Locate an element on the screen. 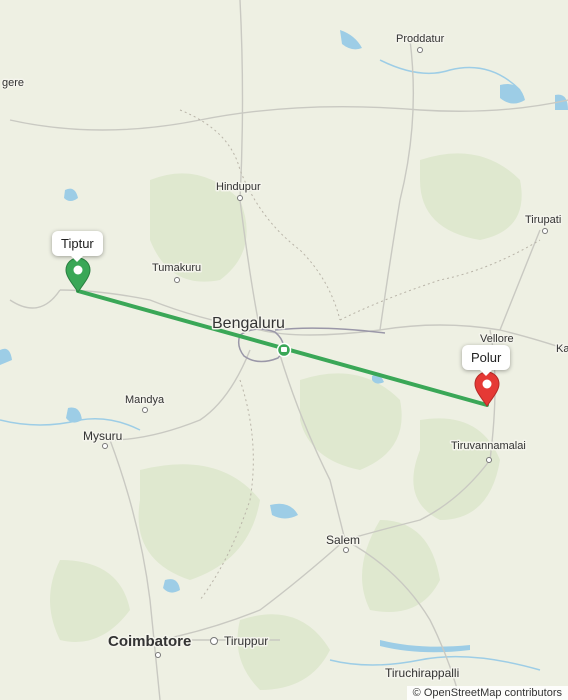  end-location-label: Polur is located at coordinates (486, 357).